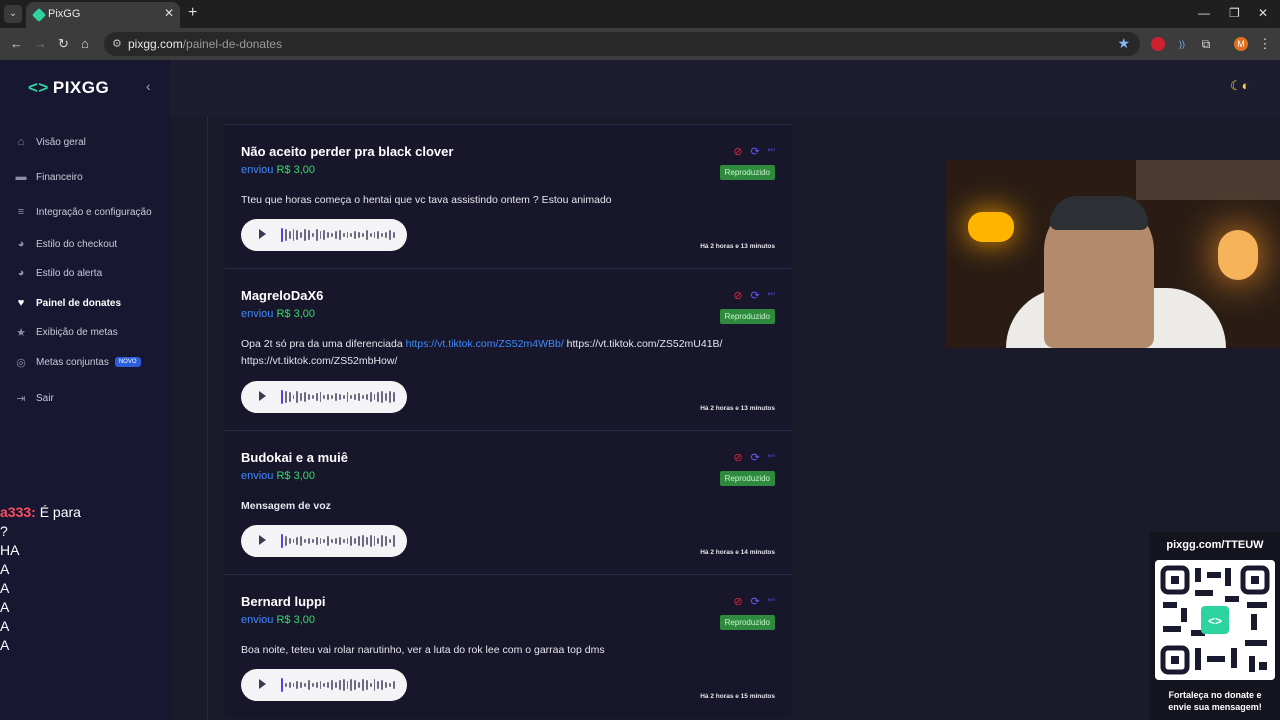 The image size is (1280, 720). What do you see at coordinates (5, 645) in the screenshot?
I see `chat-line: A` at bounding box center [5, 645].